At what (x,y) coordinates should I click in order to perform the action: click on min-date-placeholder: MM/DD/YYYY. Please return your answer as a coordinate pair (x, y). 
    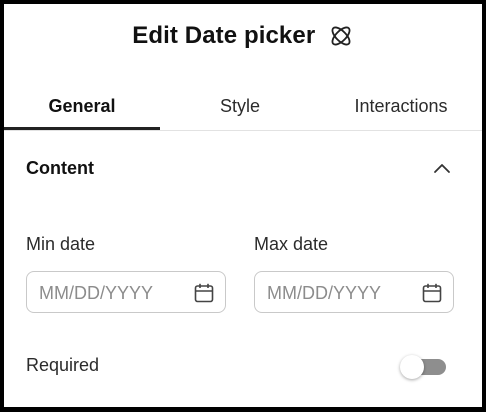
    Looking at the image, I should click on (96, 293).